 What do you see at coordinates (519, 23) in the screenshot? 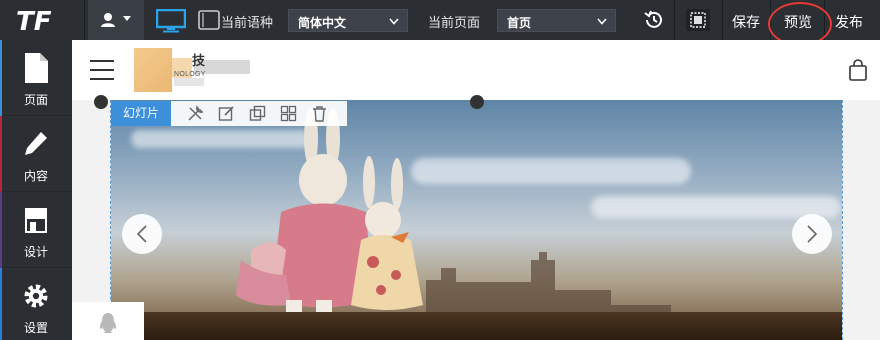
I see `page-value: 首页` at bounding box center [519, 23].